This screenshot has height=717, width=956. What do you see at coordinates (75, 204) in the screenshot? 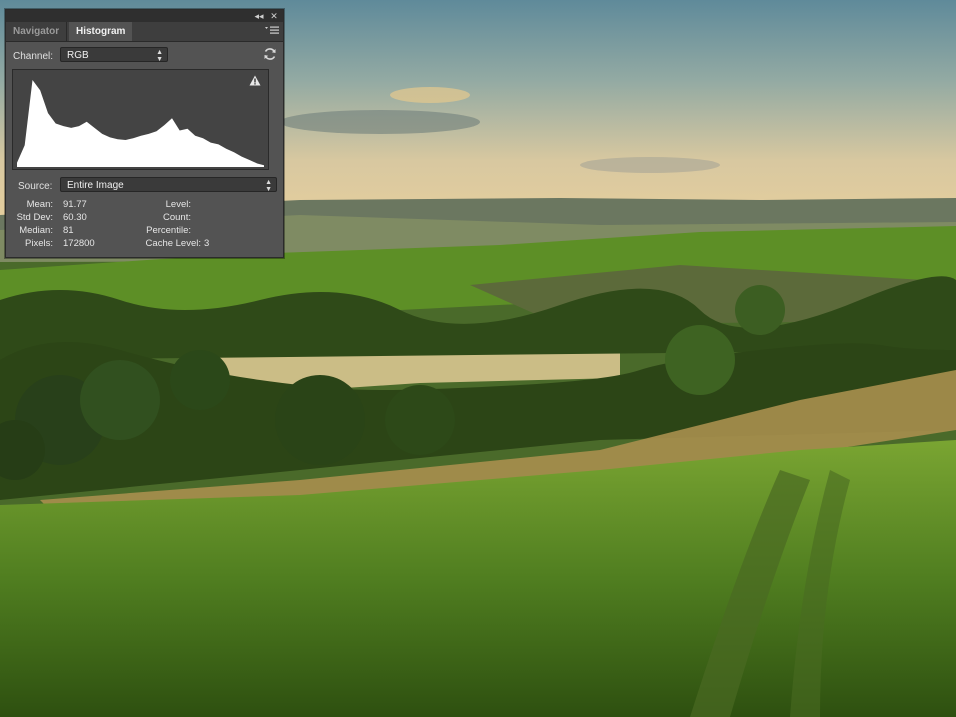
I see `mean-value: 91.77` at bounding box center [75, 204].